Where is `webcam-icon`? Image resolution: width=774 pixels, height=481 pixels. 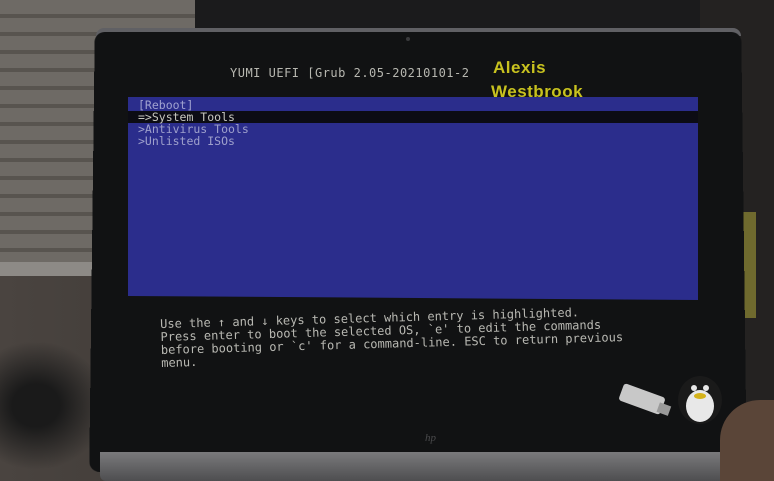
webcam-icon is located at coordinates (408, 39).